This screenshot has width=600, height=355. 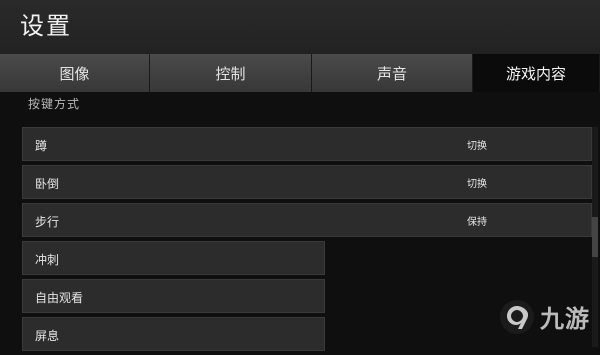 What do you see at coordinates (536, 73) in the screenshot?
I see `tab-game-content: 游戏内容` at bounding box center [536, 73].